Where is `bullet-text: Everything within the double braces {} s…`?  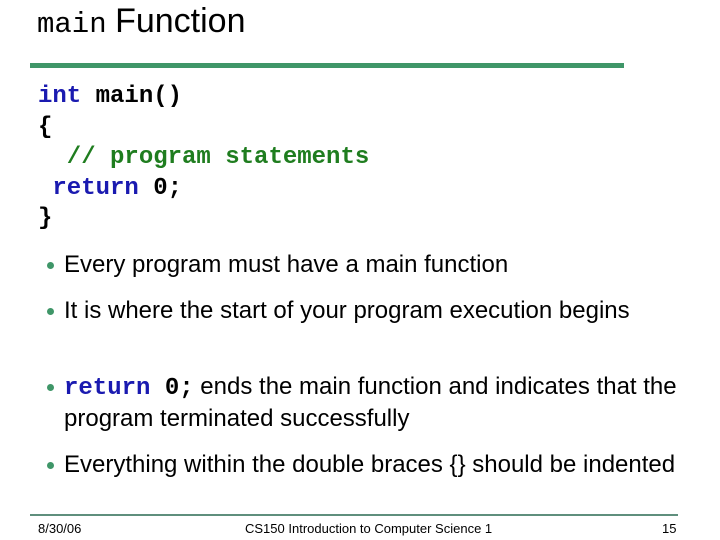
bullet-text: Everything within the double braces {} s… is located at coordinates (370, 464).